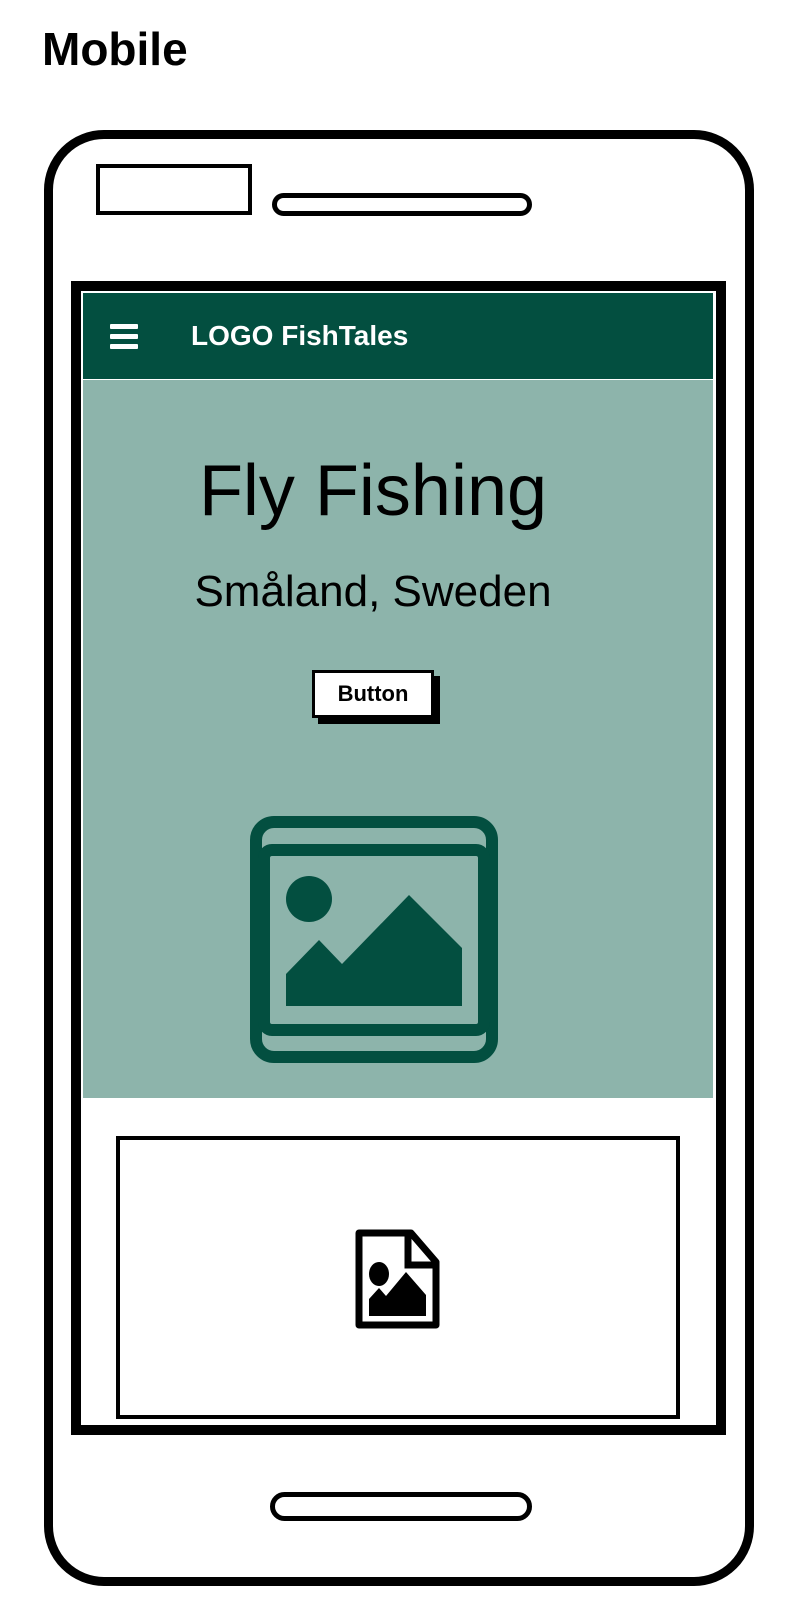 The height and width of the screenshot is (1622, 799). I want to click on frame-label: Mobile, so click(115, 49).